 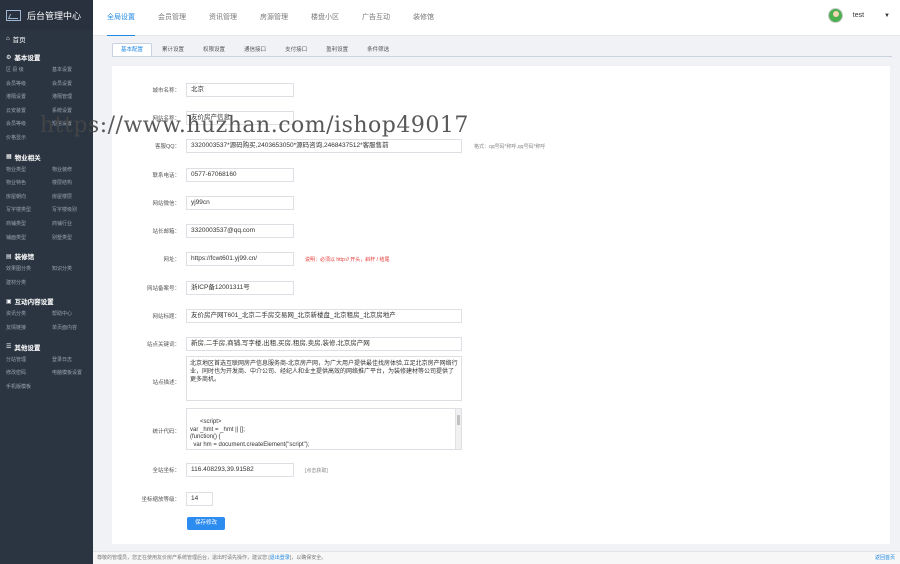 I want to click on wechat-label: 网站微信：, so click(x=166, y=204).